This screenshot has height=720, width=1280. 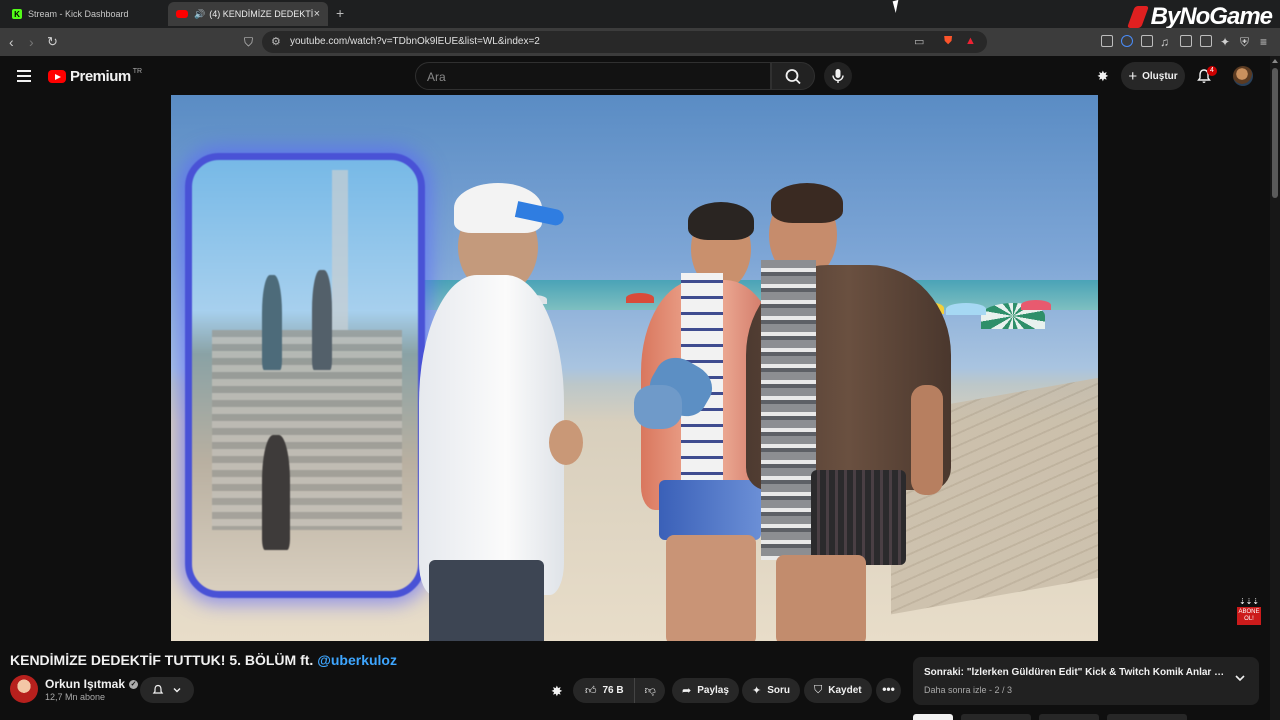 What do you see at coordinates (1133, 76) in the screenshot?
I see `plus-icon: +` at bounding box center [1133, 76].